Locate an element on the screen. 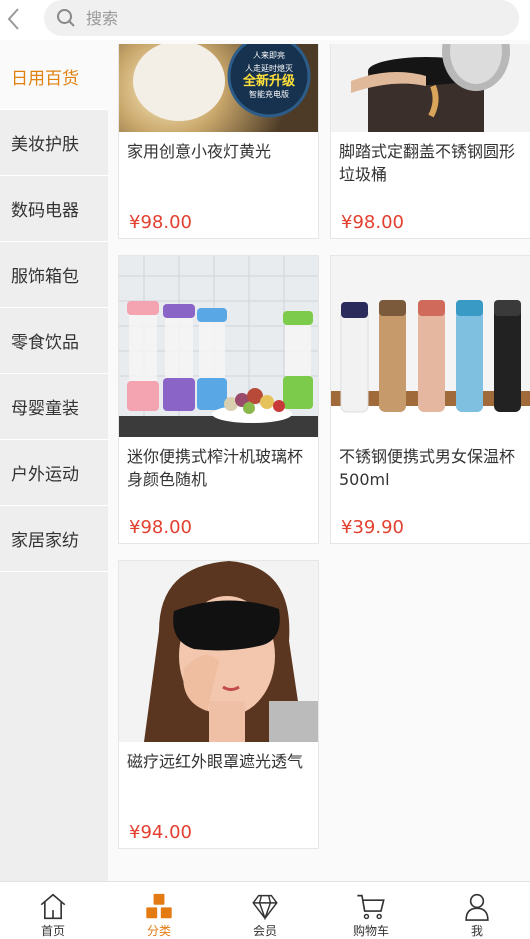 The height and width of the screenshot is (939, 530). category-icon is located at coordinates (159, 906).